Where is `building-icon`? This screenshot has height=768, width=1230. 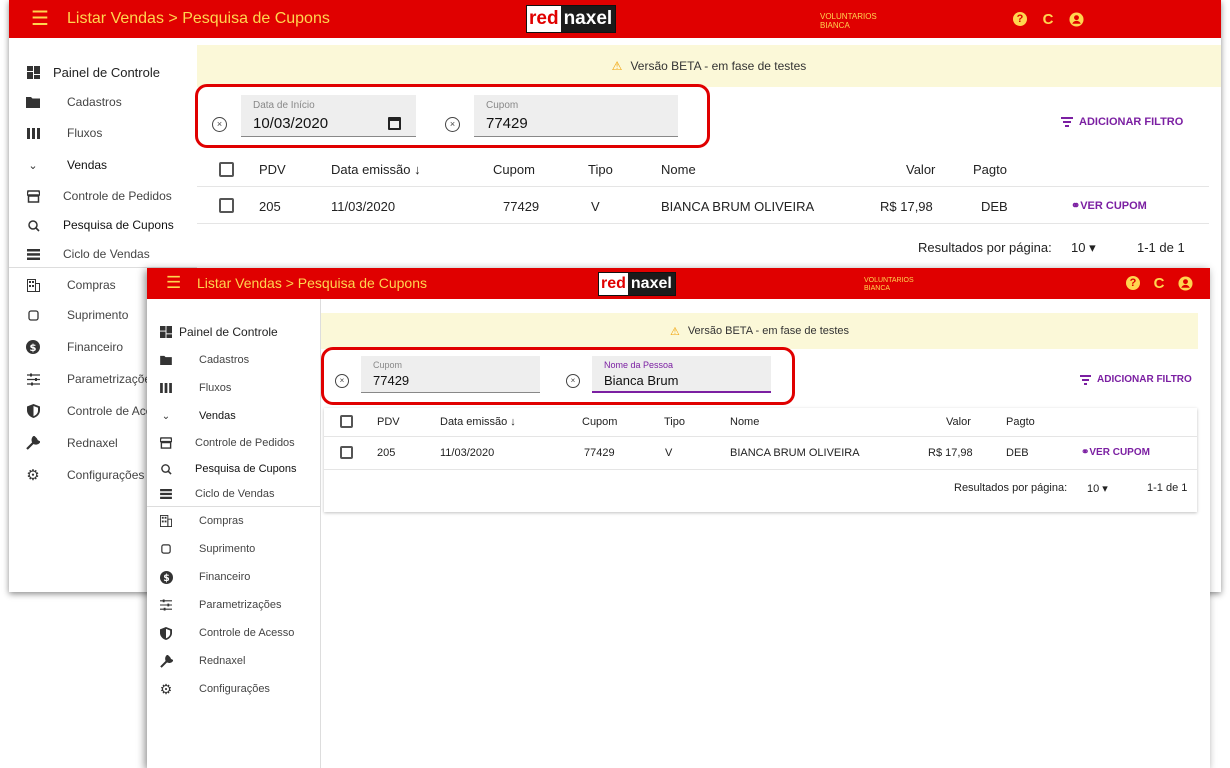 building-icon is located at coordinates (166, 521).